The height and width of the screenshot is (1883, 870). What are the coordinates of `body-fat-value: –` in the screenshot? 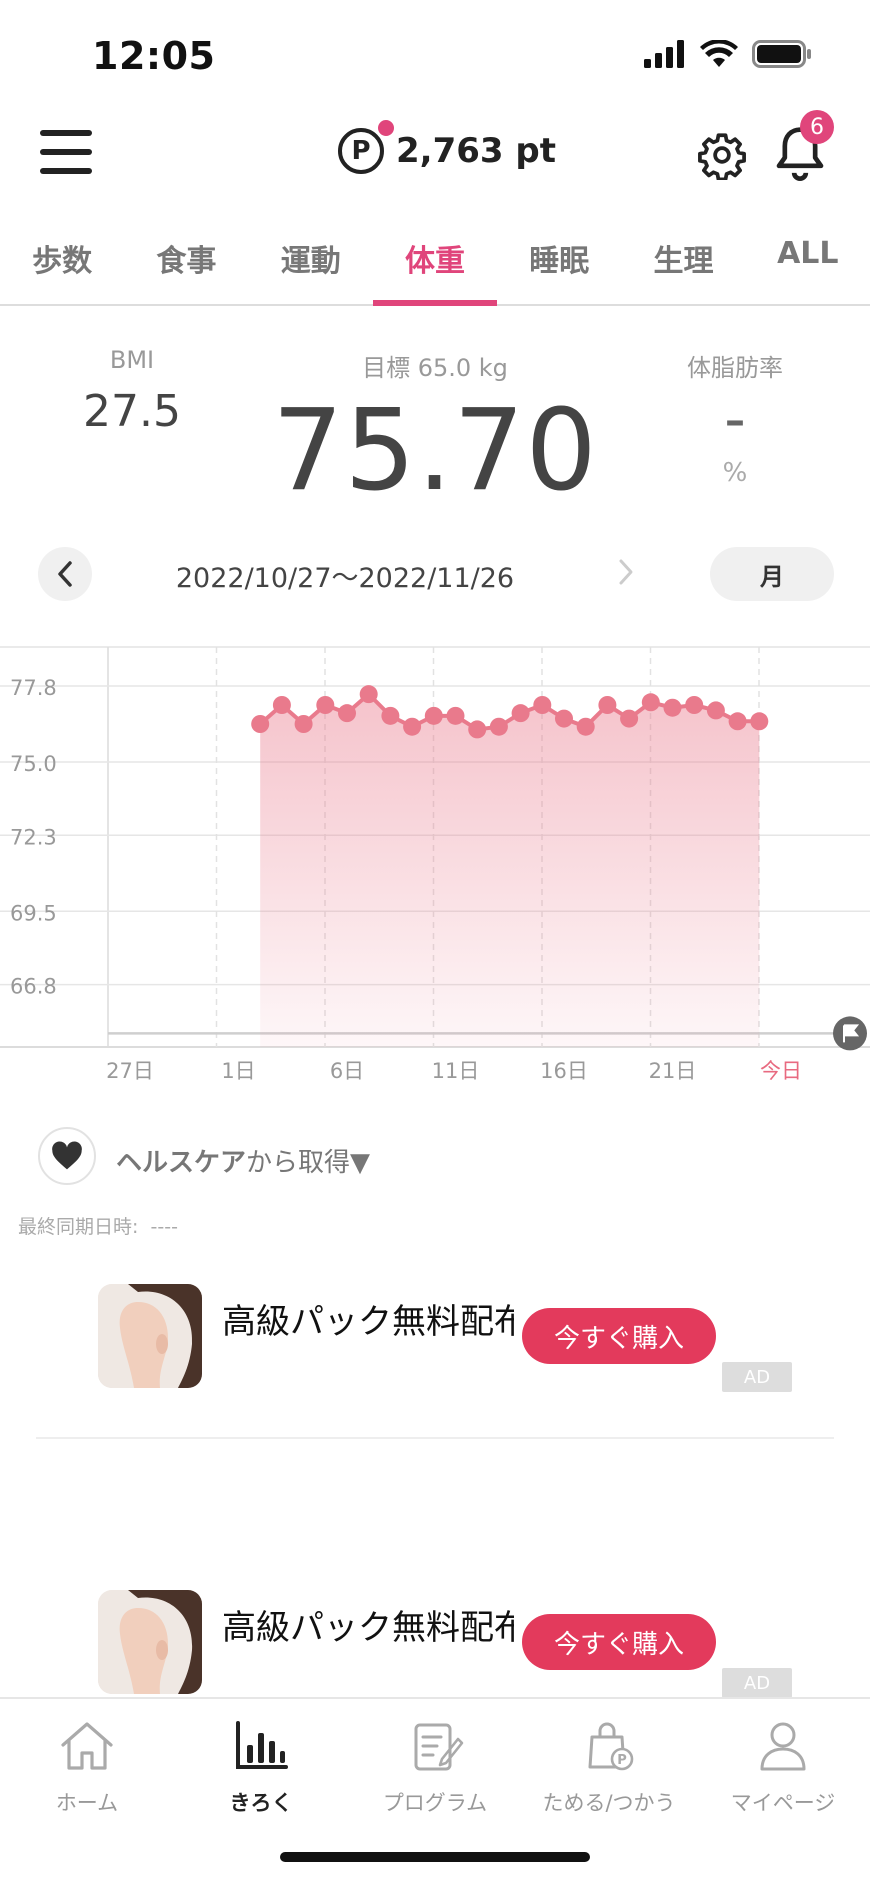 It's located at (735, 421).